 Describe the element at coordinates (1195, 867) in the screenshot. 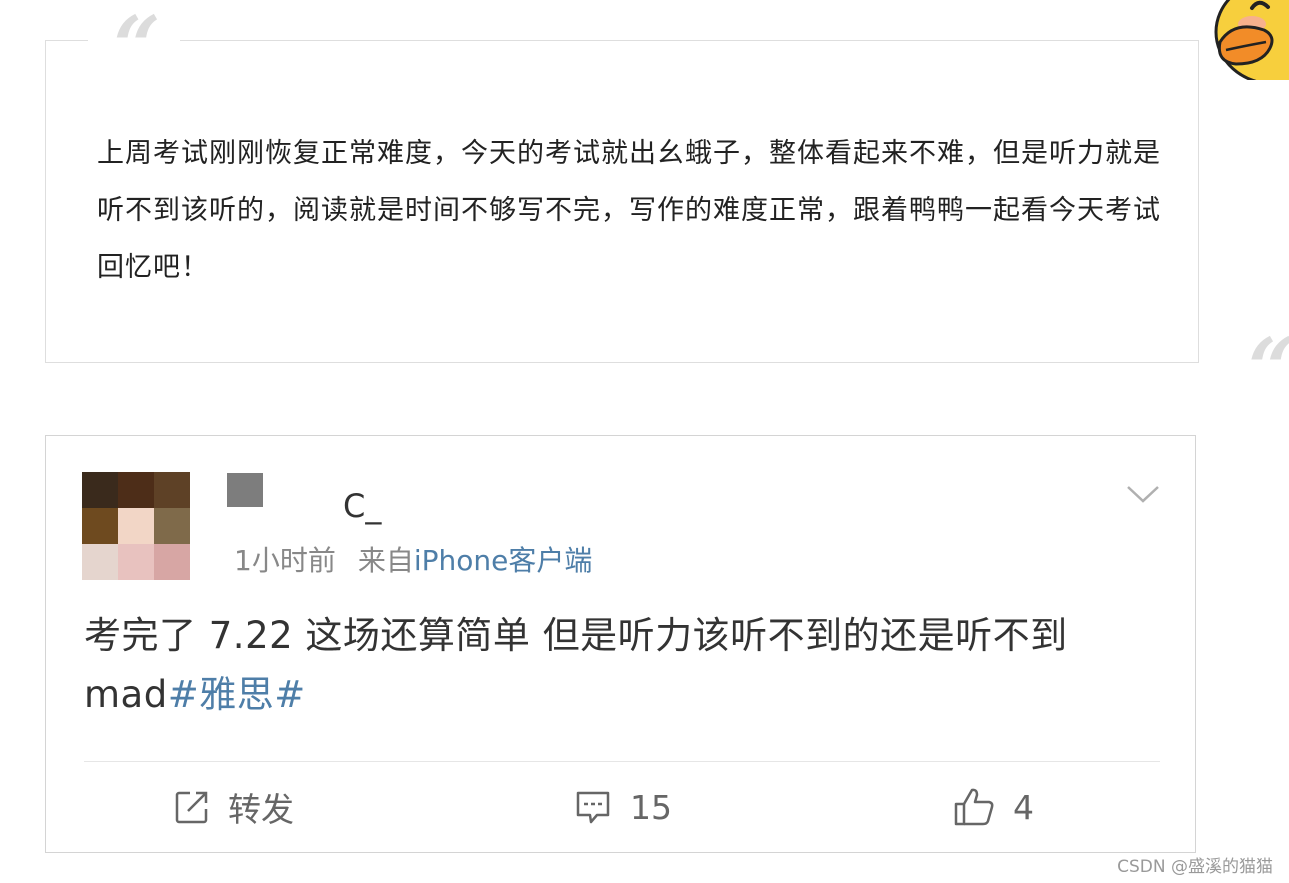

I see `watermark: CSDN @盛溪的猫猫` at that location.